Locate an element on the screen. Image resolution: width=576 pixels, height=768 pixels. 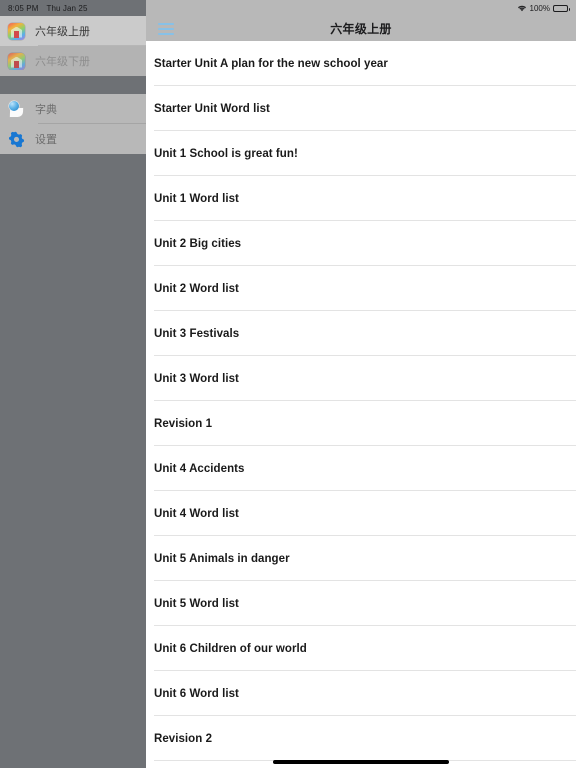
list-item: Unit 2 Big cities is located at coordinates (361, 243).